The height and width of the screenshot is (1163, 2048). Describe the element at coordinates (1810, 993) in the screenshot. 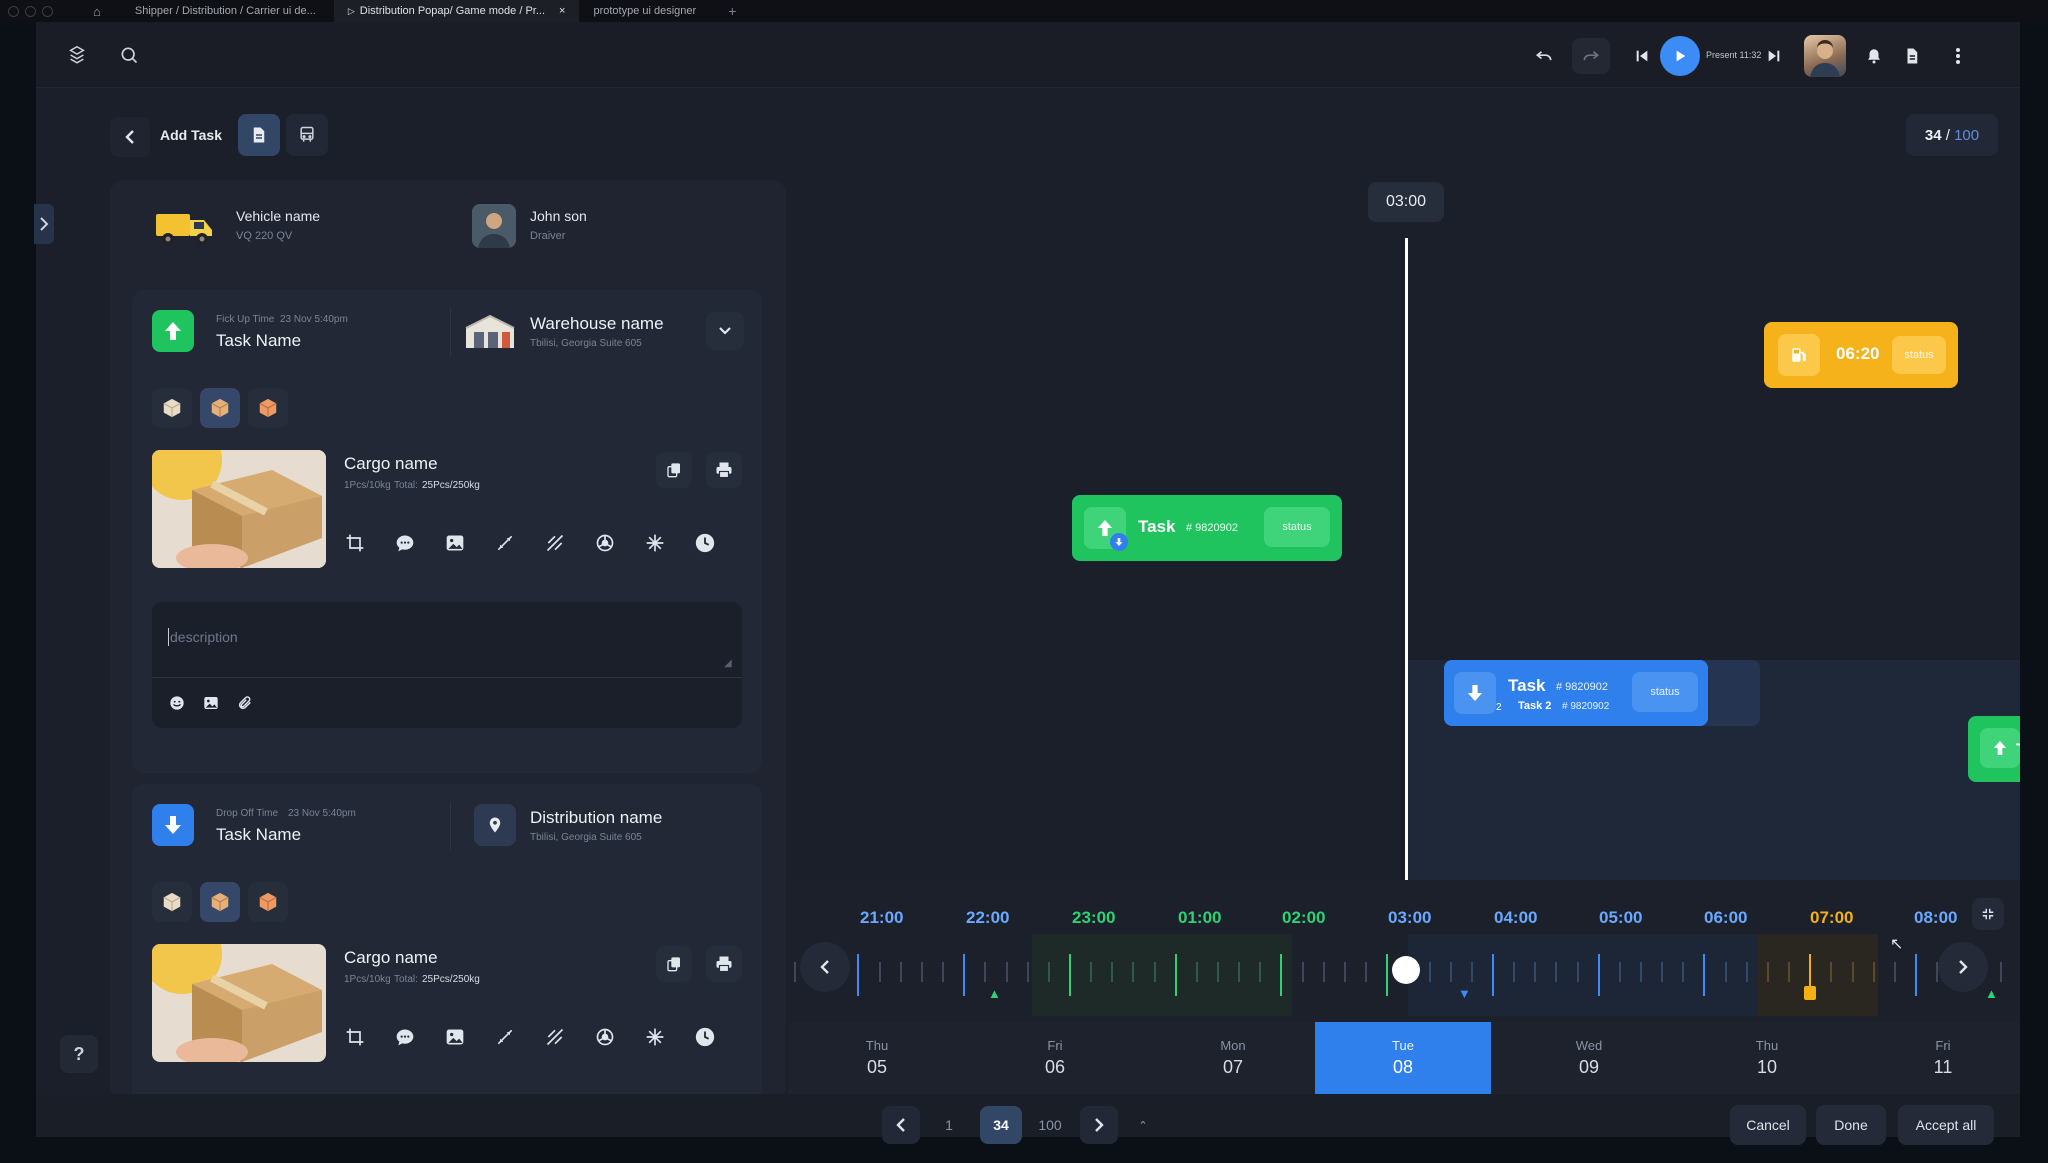

I see `marker-fuel-icon` at that location.